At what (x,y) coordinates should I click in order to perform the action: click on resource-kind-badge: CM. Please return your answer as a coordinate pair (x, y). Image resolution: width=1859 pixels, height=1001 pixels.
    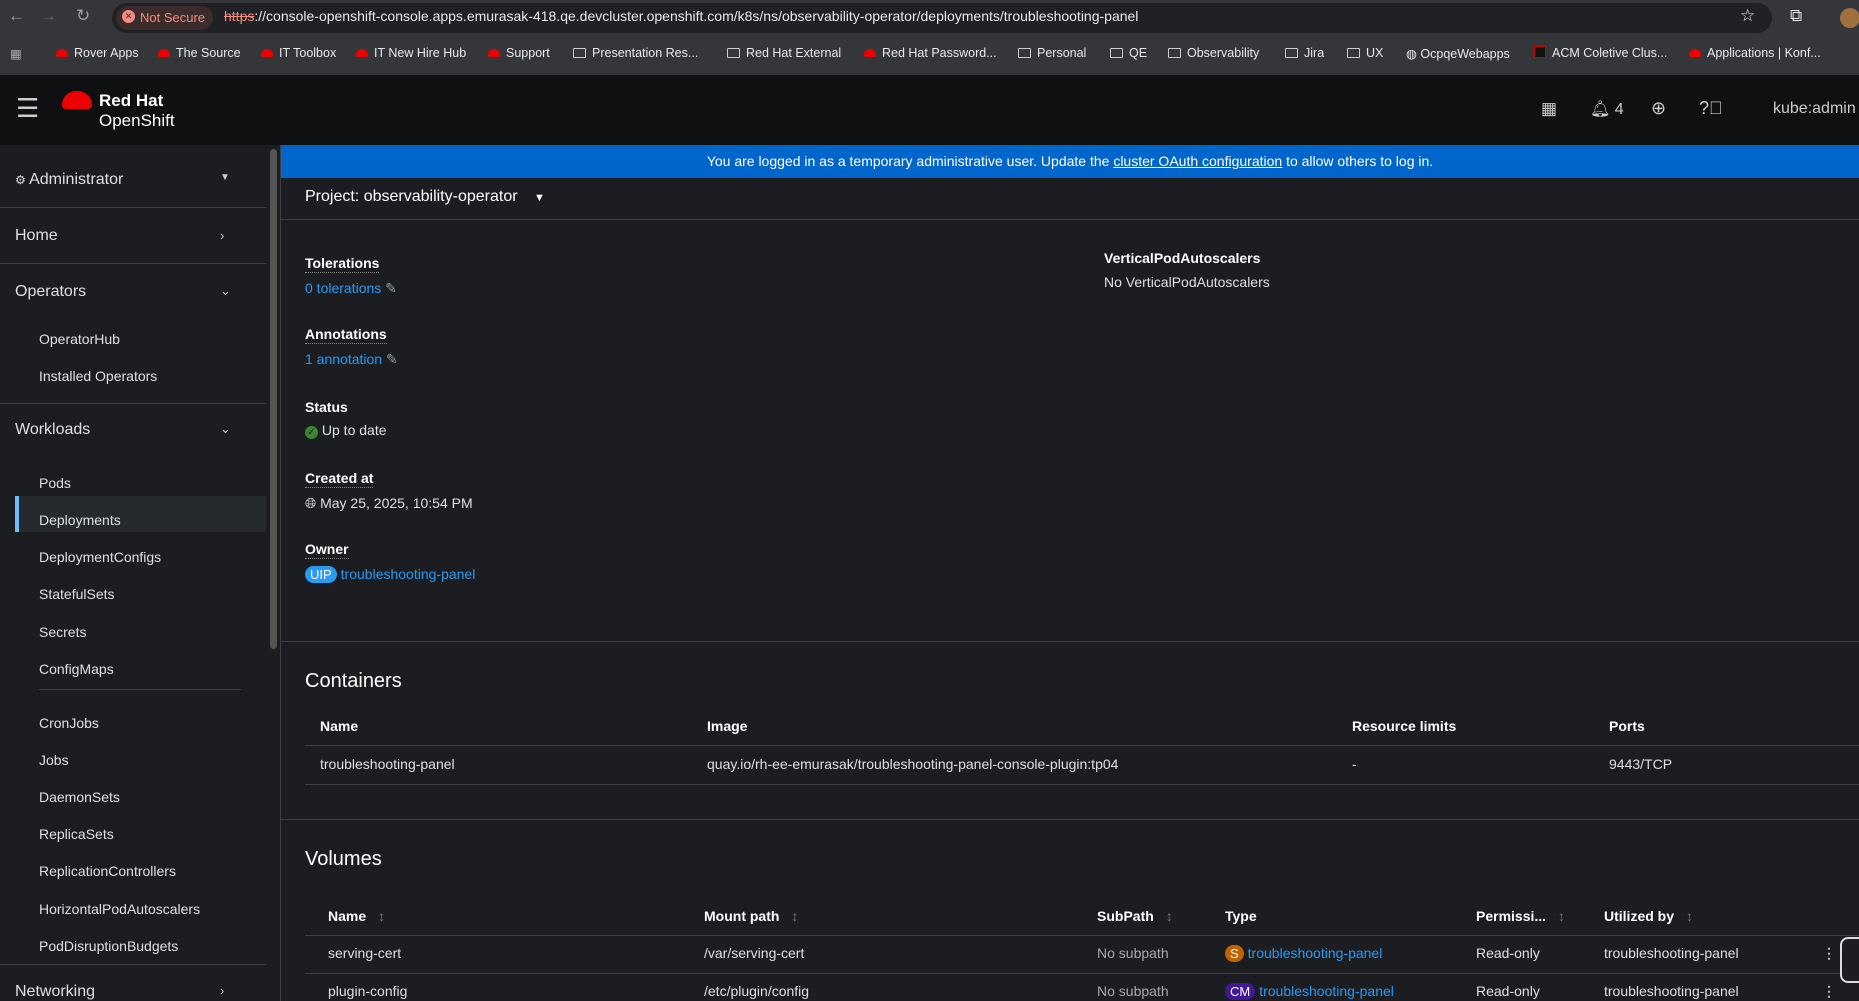
    Looking at the image, I should click on (1240, 991).